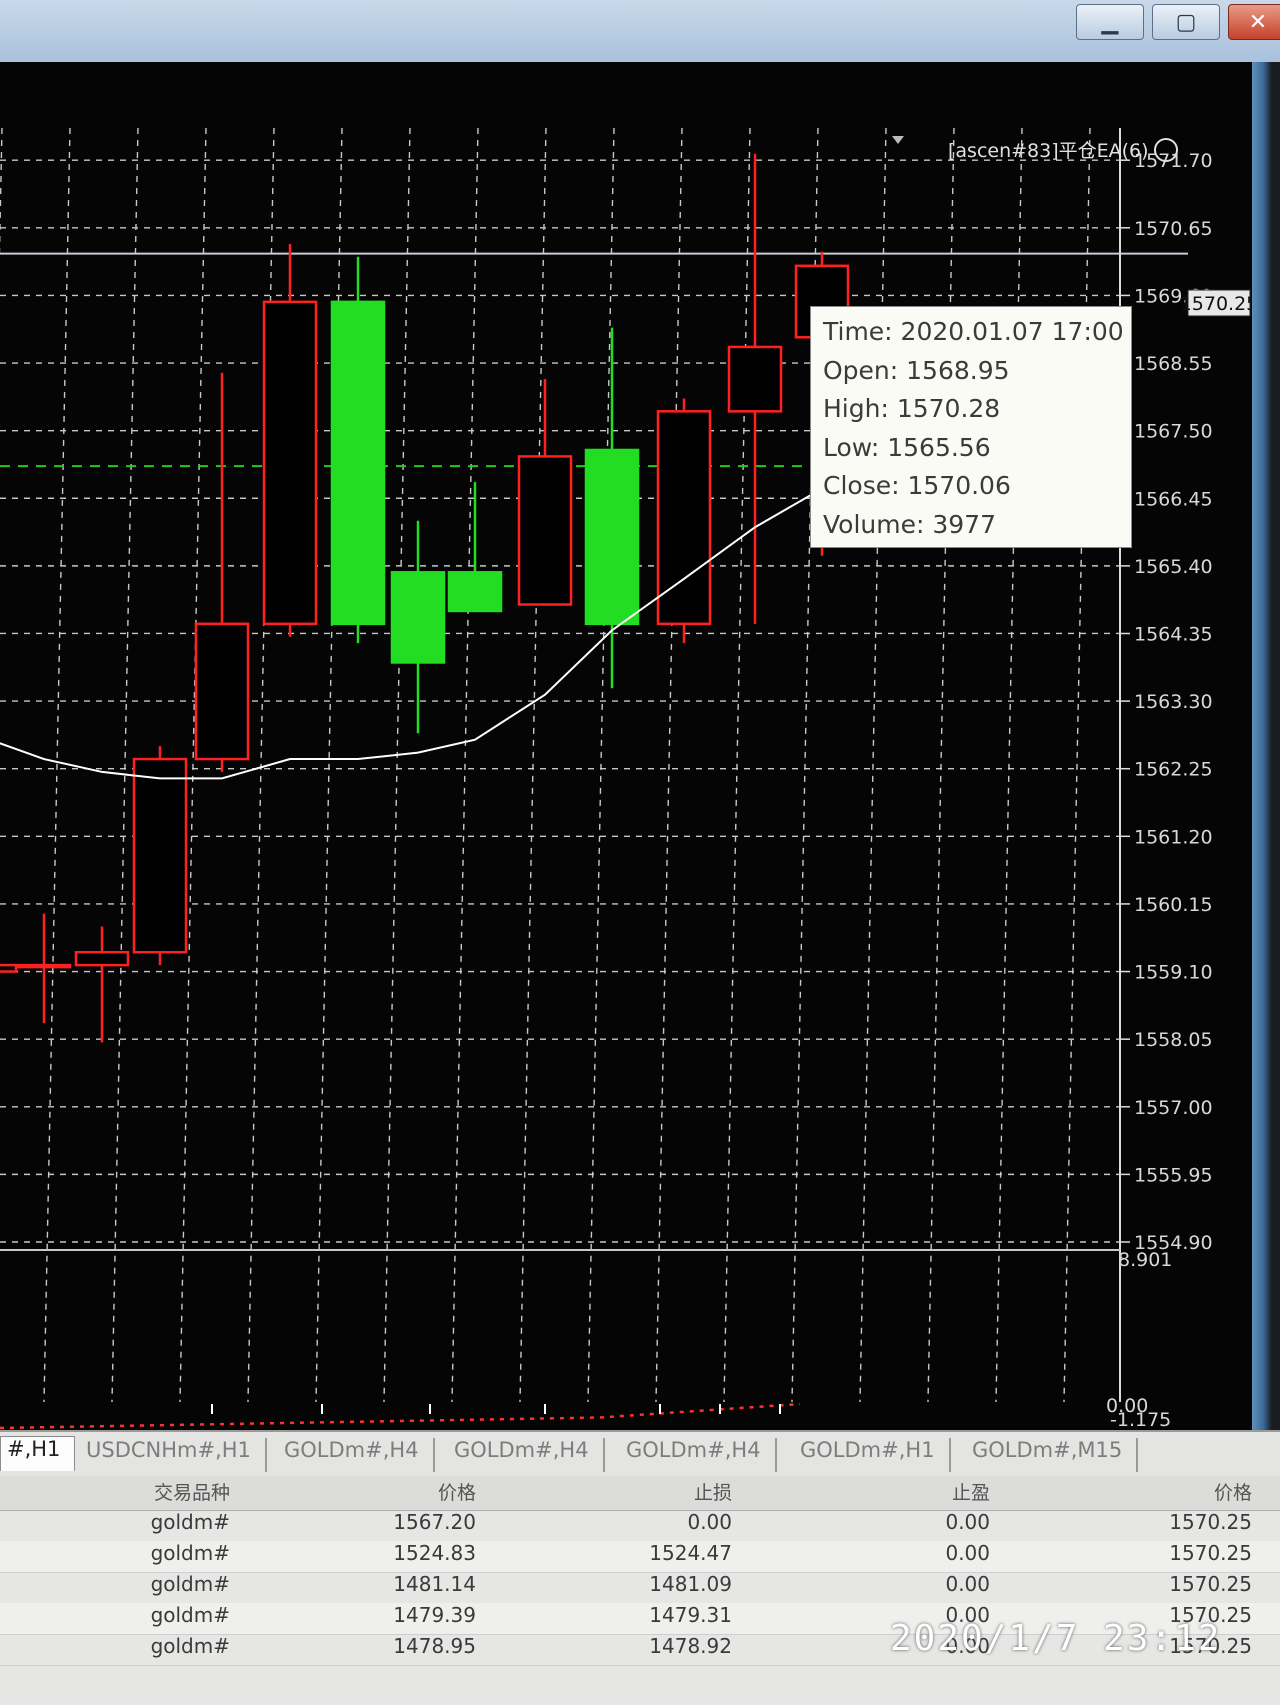 The image size is (1280, 1705). I want to click on price-tick-label: 1558.05, so click(1173, 1040).